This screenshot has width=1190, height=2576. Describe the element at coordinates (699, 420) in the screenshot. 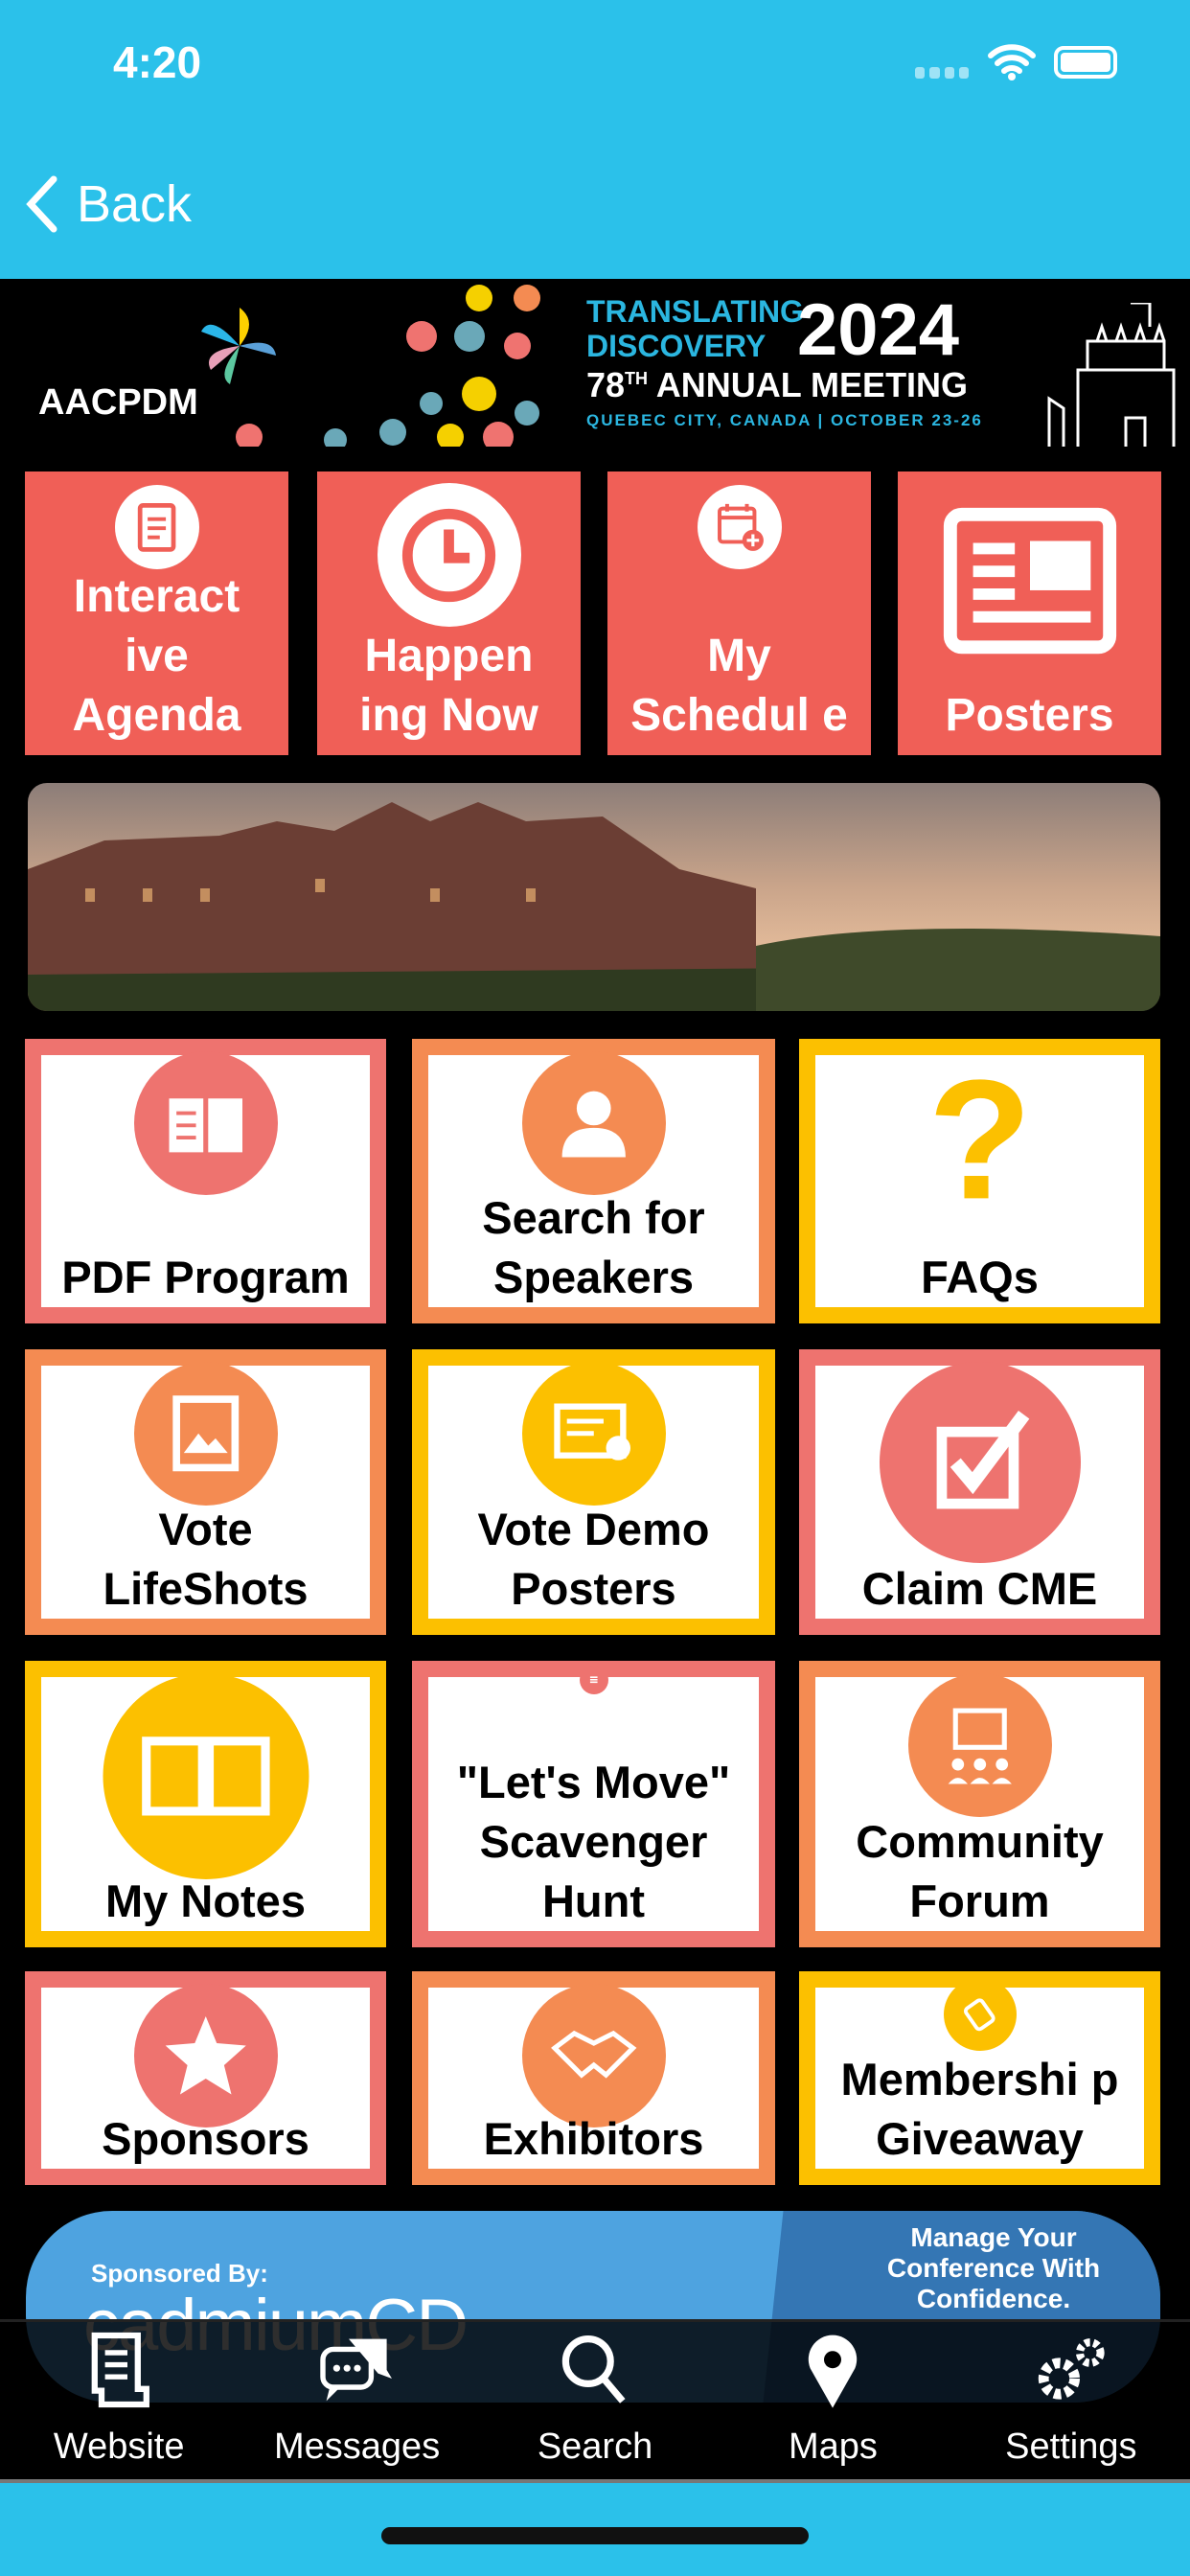

I see `banner-location: QUEBEC CITY, CANADA` at that location.